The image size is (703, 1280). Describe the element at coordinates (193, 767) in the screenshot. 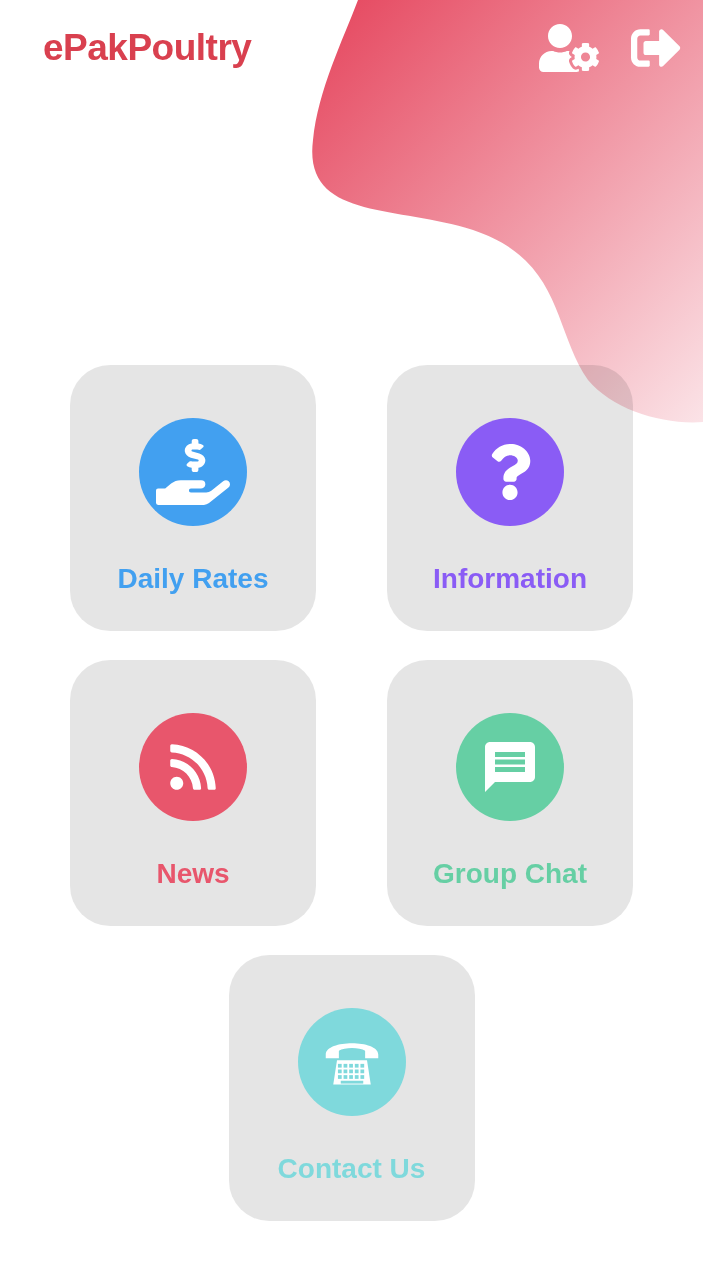

I see `rss-icon` at that location.